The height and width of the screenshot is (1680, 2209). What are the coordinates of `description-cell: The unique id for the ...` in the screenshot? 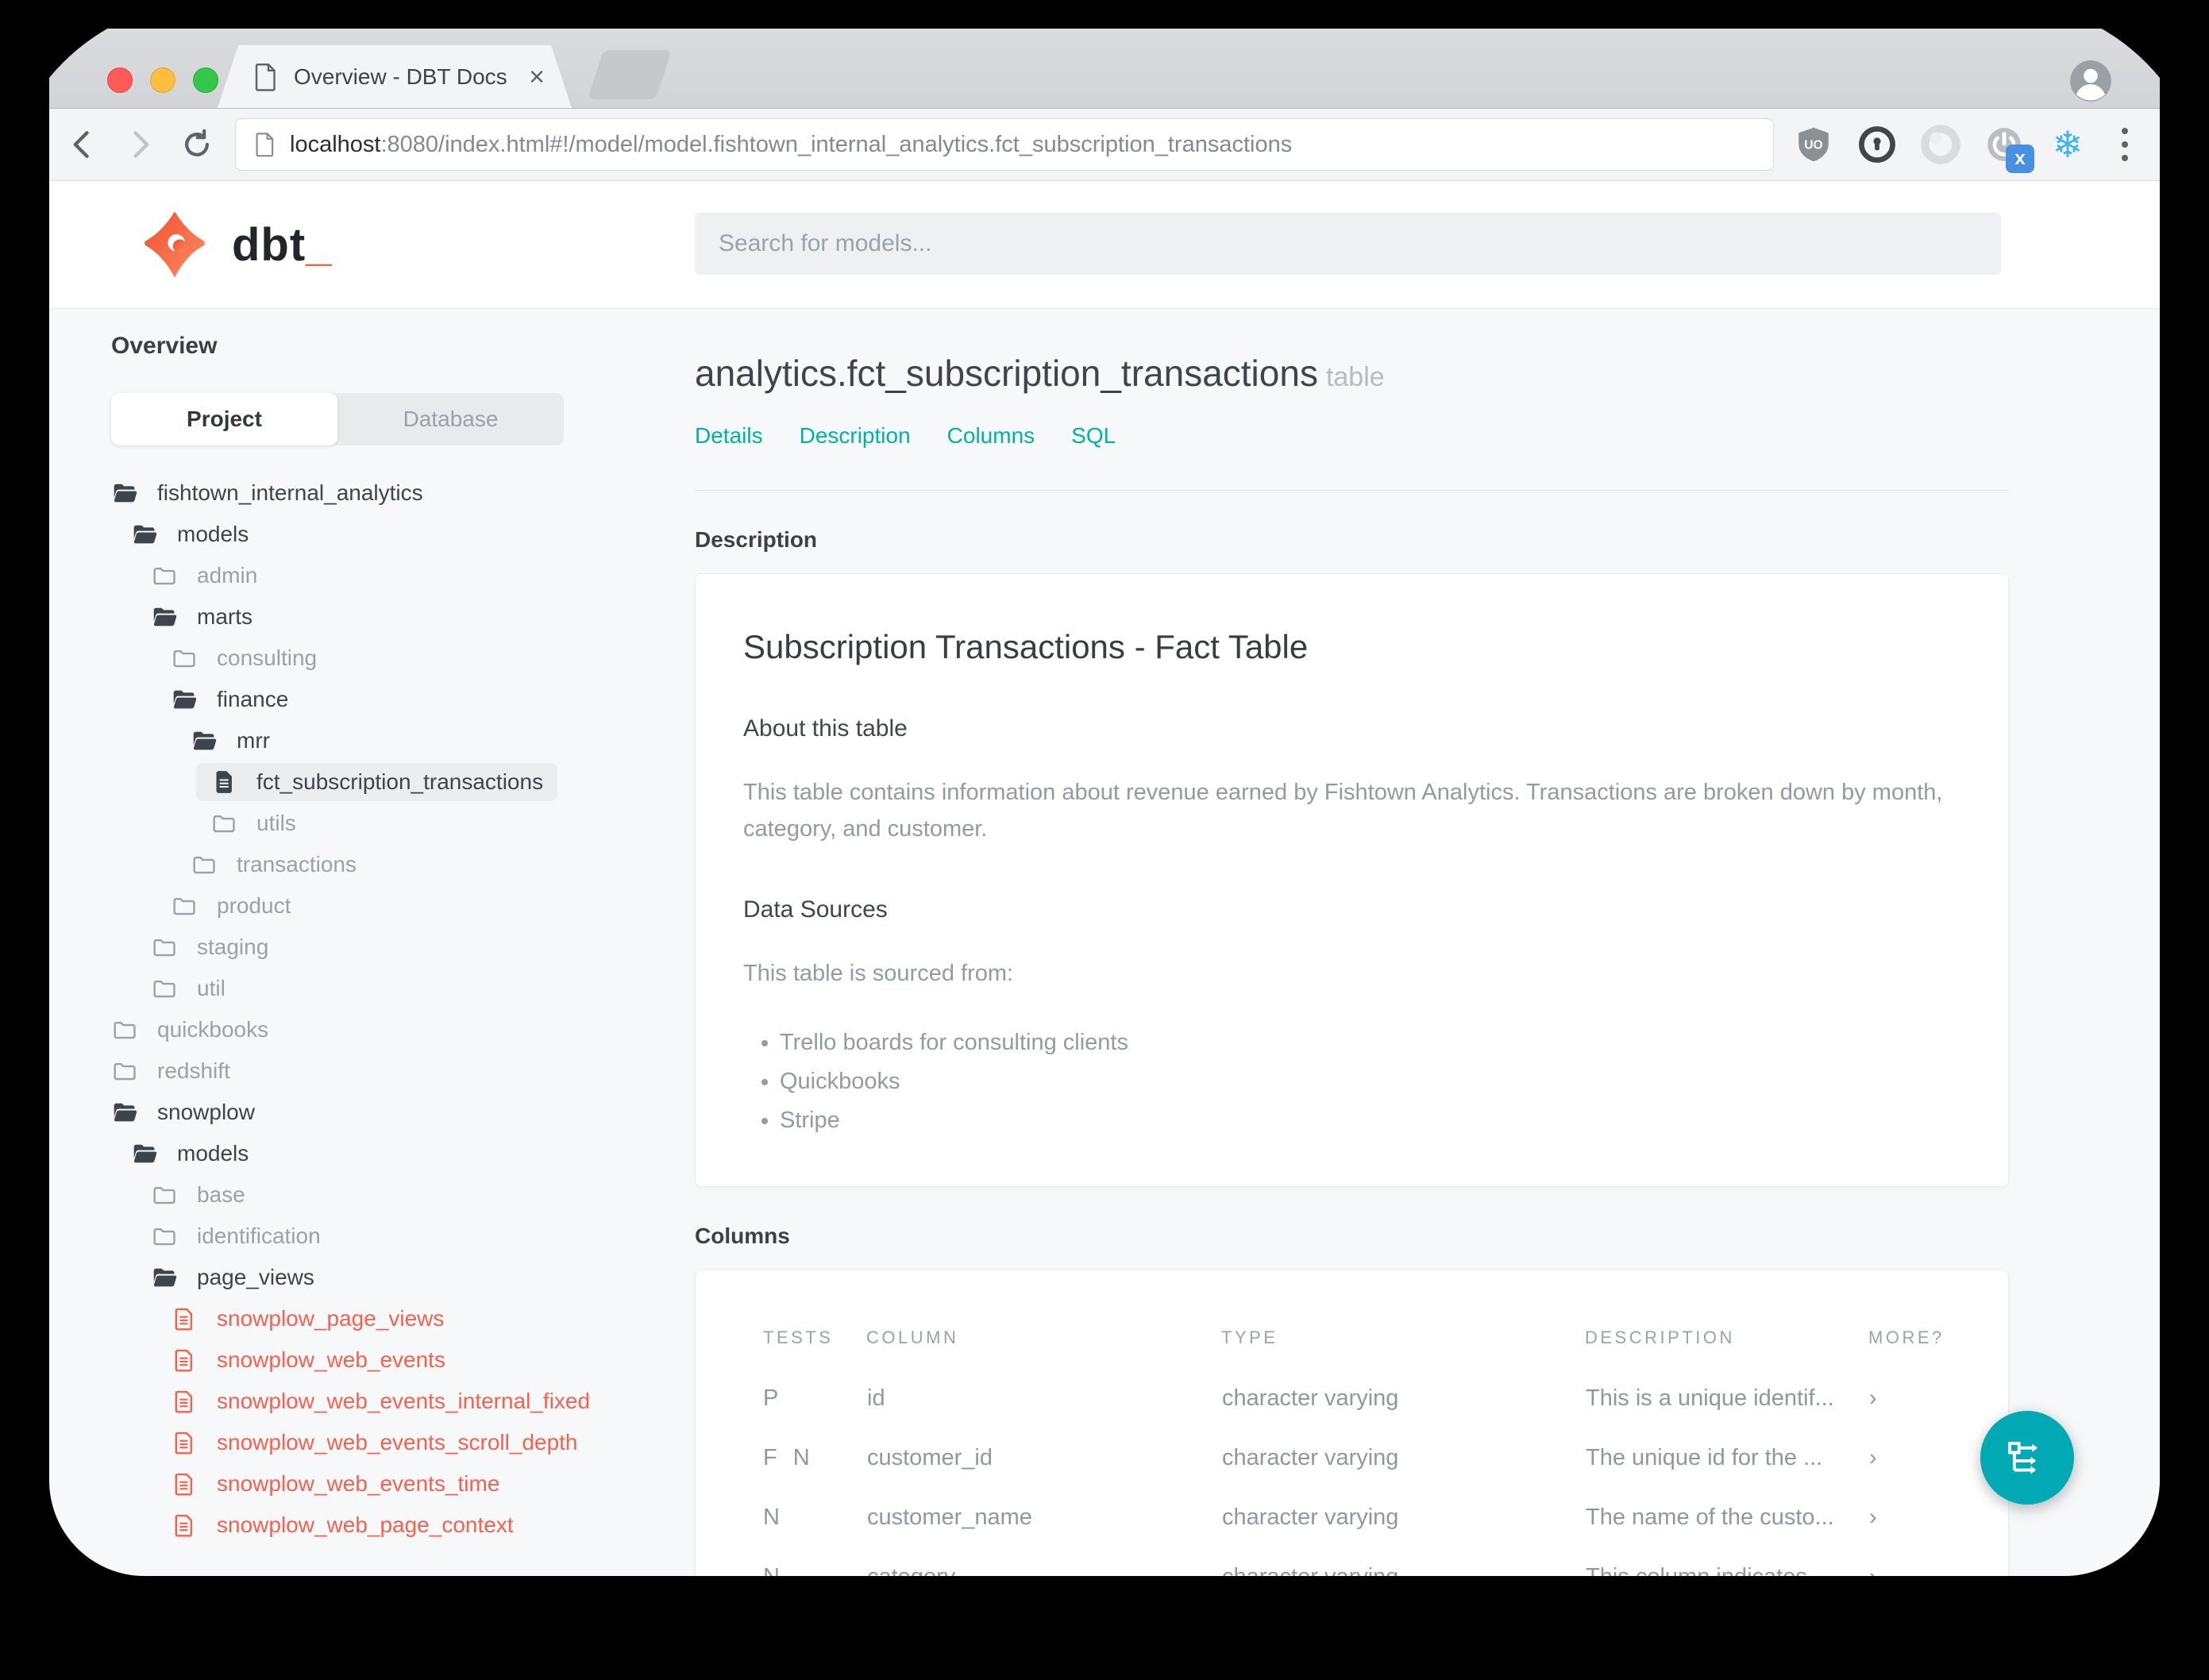 It's located at (1704, 1457).